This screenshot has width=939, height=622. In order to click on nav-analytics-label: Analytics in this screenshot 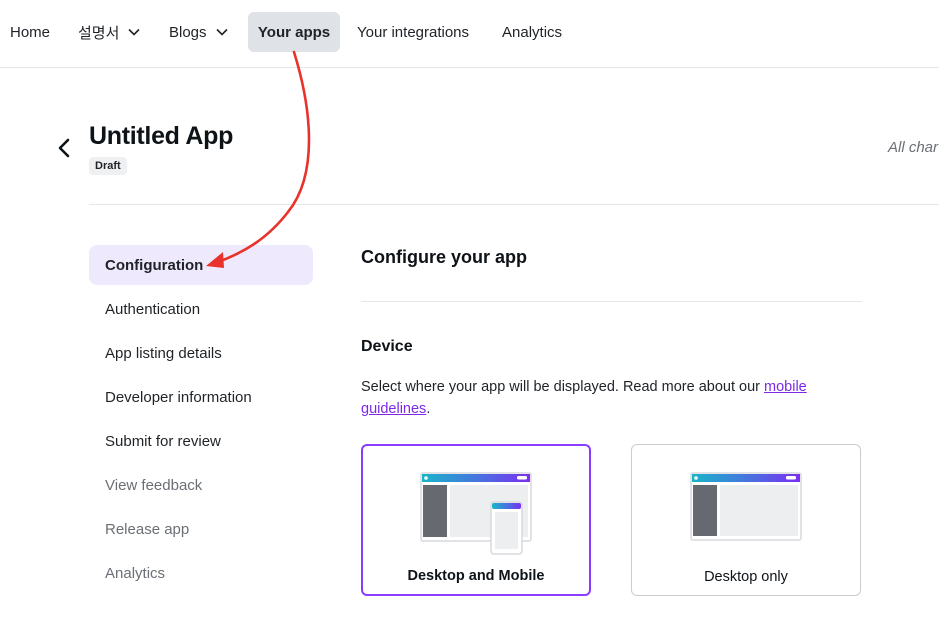, I will do `click(532, 32)`.